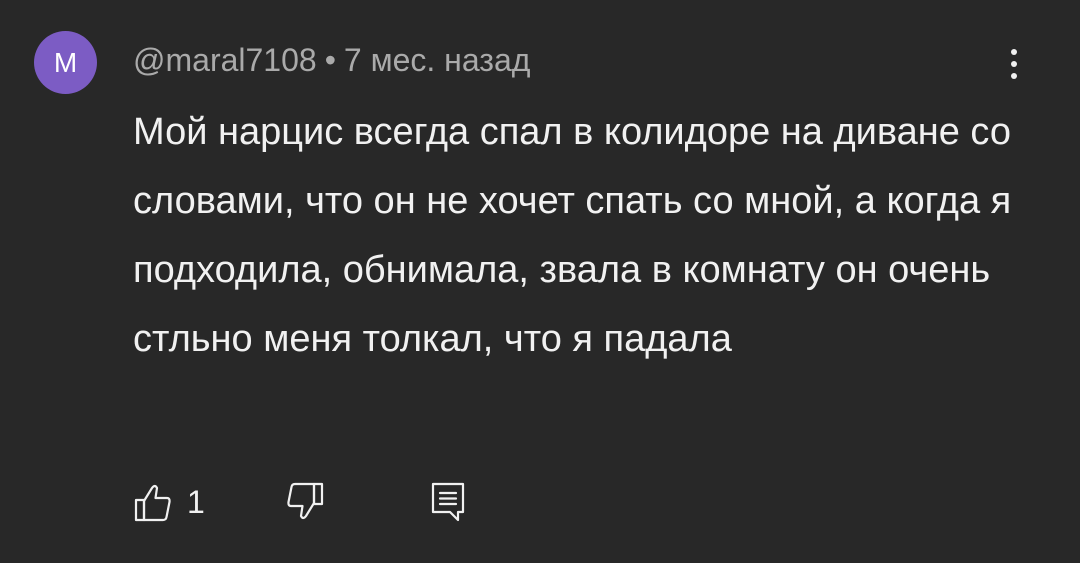 The width and height of the screenshot is (1080, 563). I want to click on comment-actions: 1, so click(333, 502).